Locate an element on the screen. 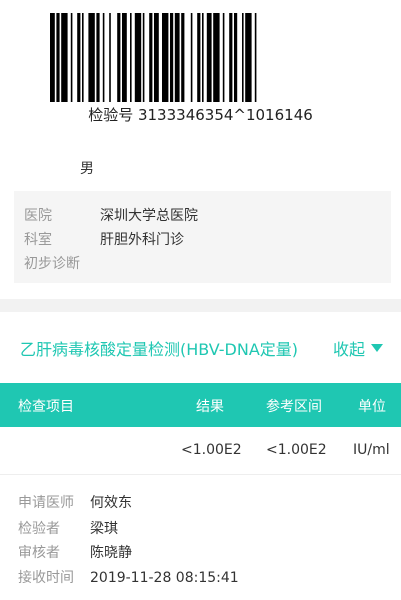 The width and height of the screenshot is (401, 600). column-header-unit: 单位 is located at coordinates (372, 407).